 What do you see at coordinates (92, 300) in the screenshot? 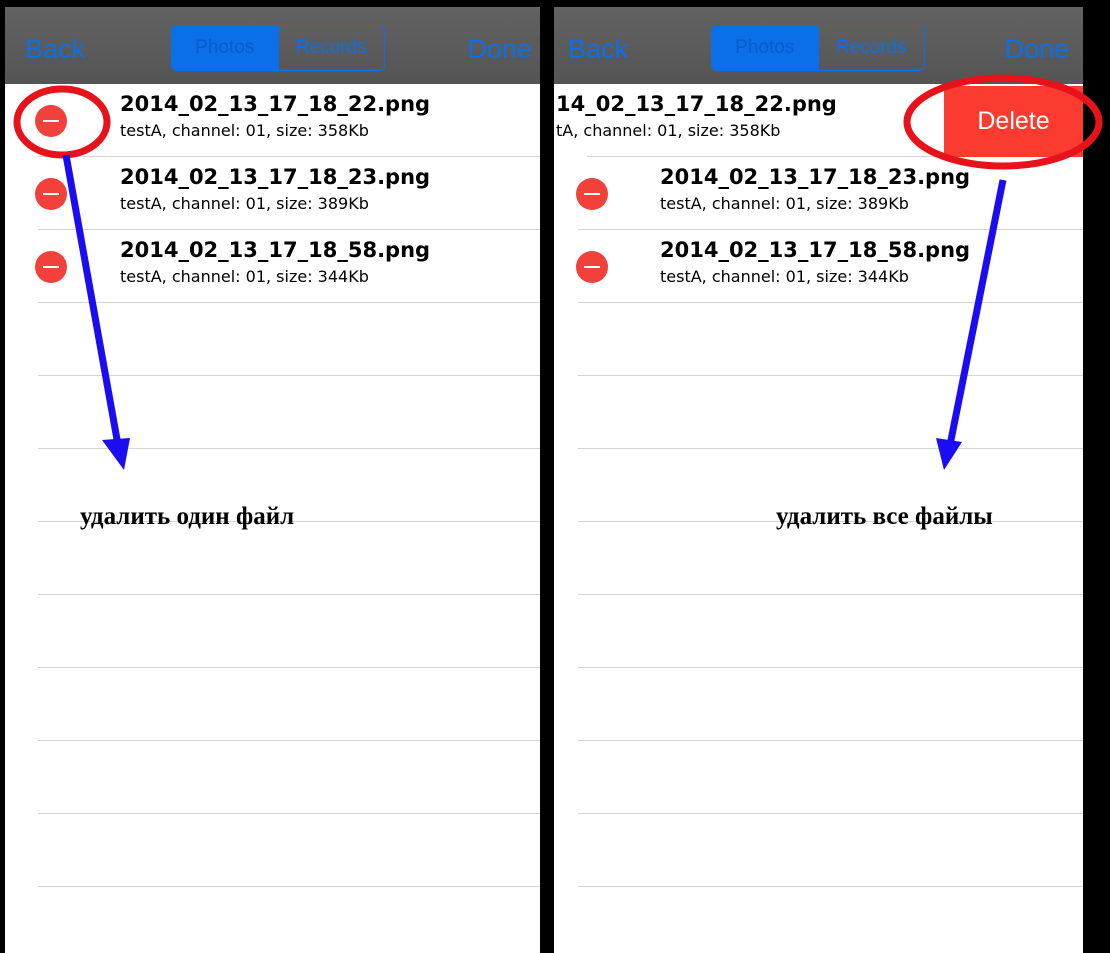
I see `arrow-left-shaft` at bounding box center [92, 300].